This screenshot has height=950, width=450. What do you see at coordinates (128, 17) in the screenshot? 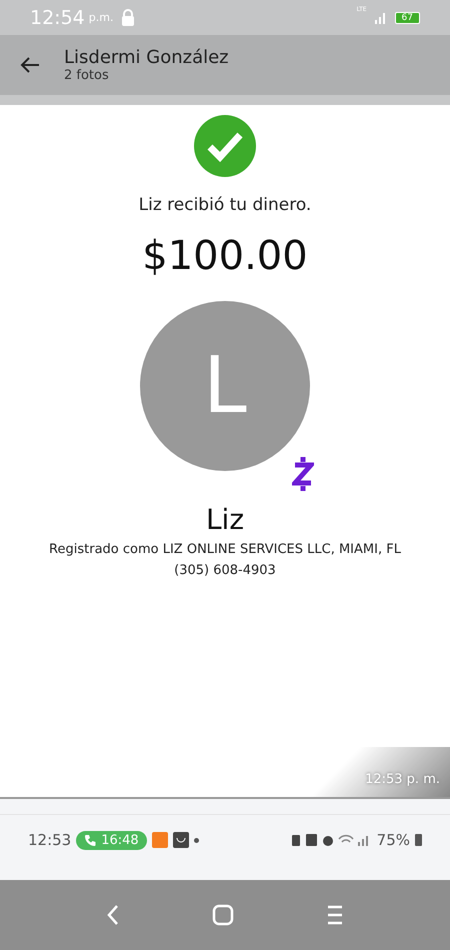
I see `lock-icon` at bounding box center [128, 17].